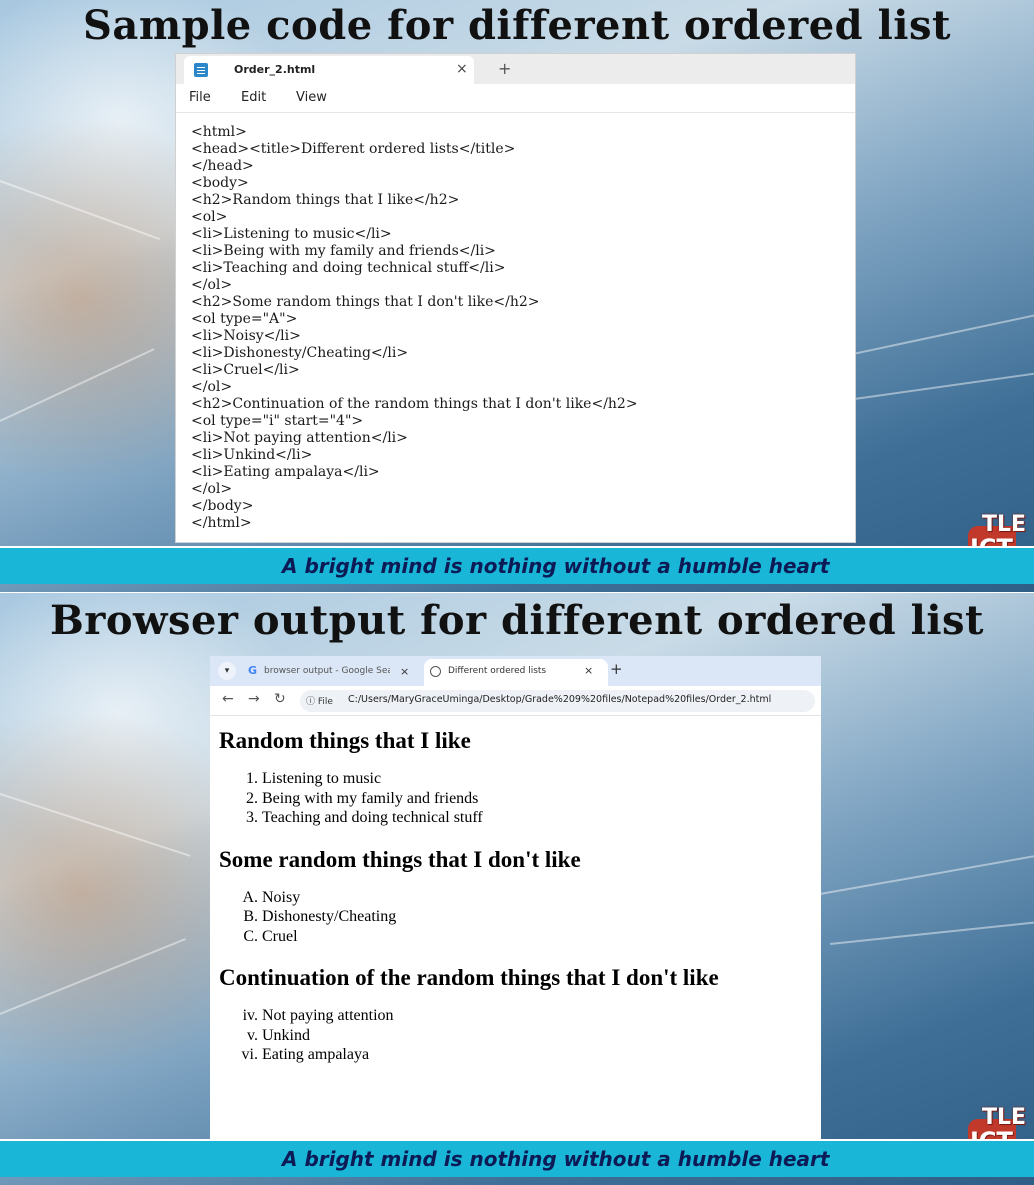 Image resolution: width=1034 pixels, height=1185 pixels. What do you see at coordinates (400, 859) in the screenshot?
I see `page-heading-dislikes: Some random things that I don't like` at bounding box center [400, 859].